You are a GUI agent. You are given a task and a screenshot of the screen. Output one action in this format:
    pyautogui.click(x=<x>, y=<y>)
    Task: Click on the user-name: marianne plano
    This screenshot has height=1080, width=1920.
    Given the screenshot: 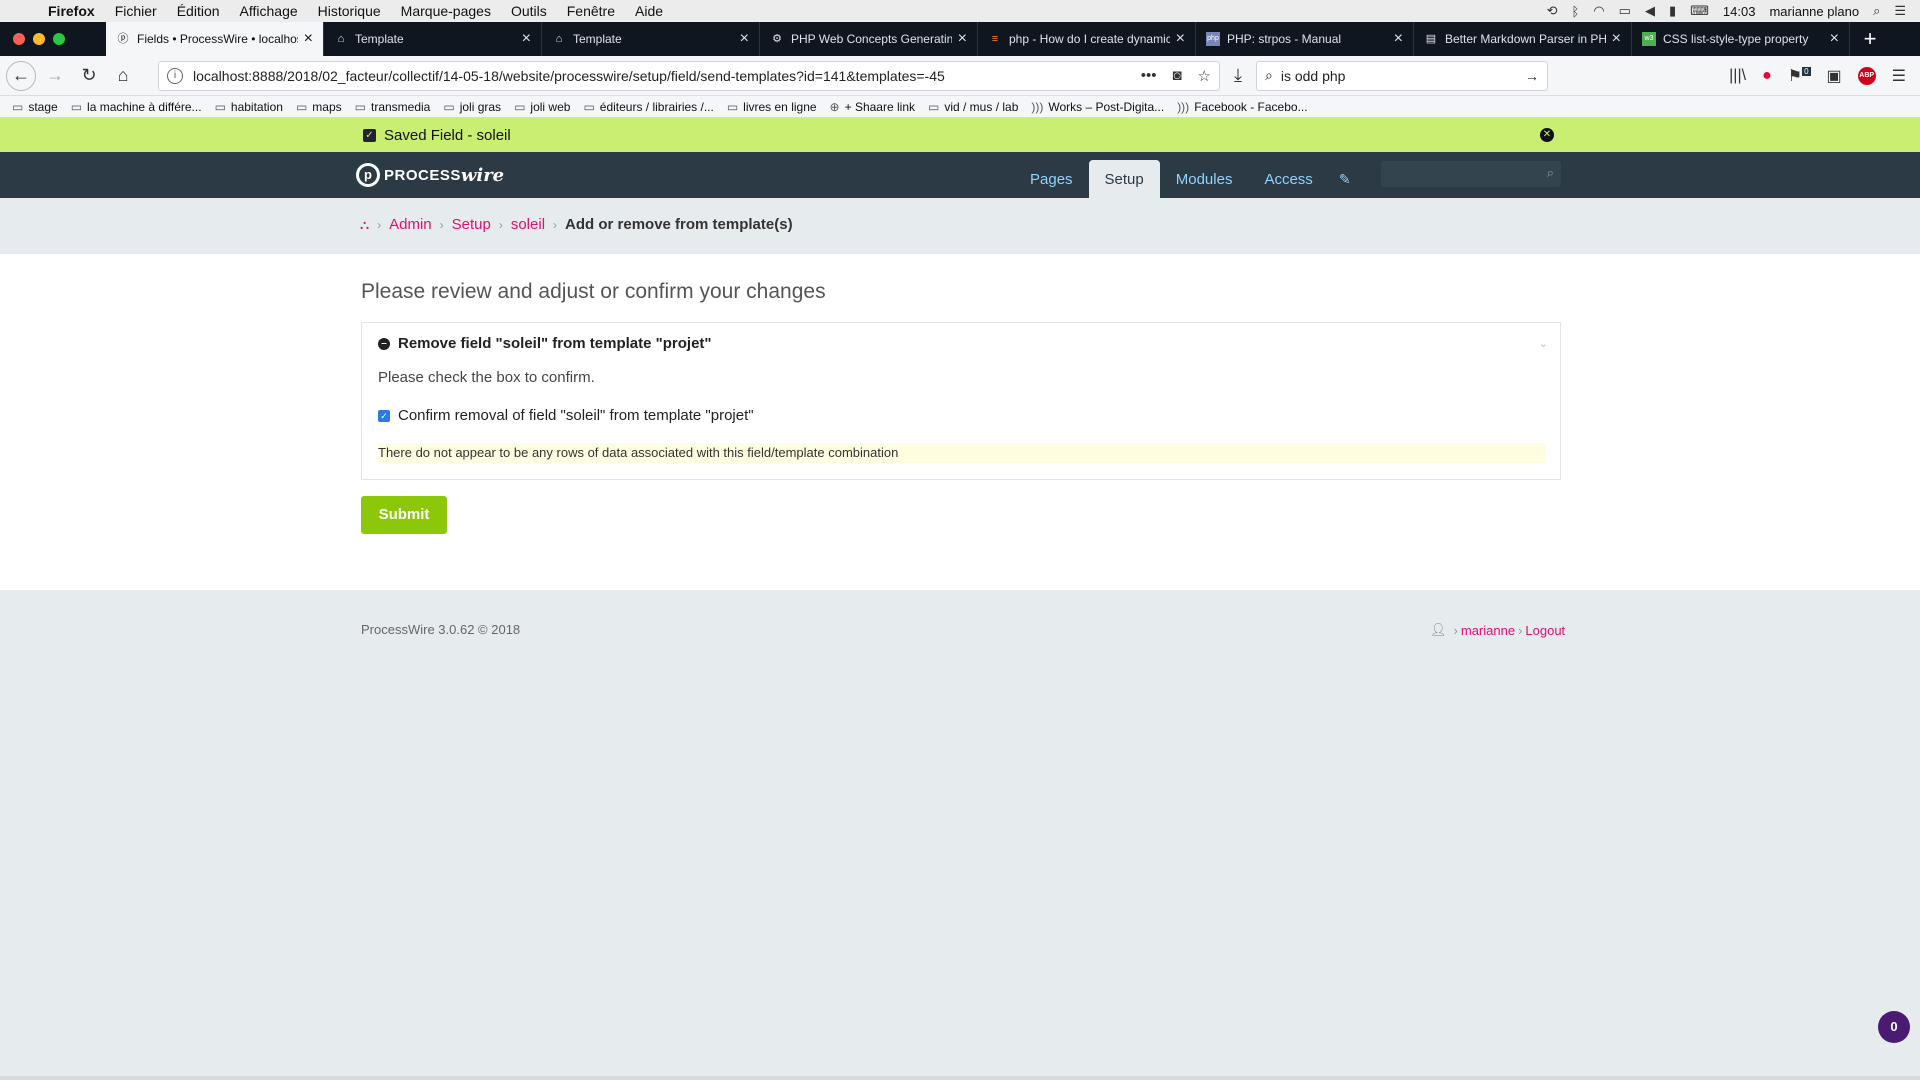 What is the action you would take?
    pyautogui.click(x=1814, y=11)
    